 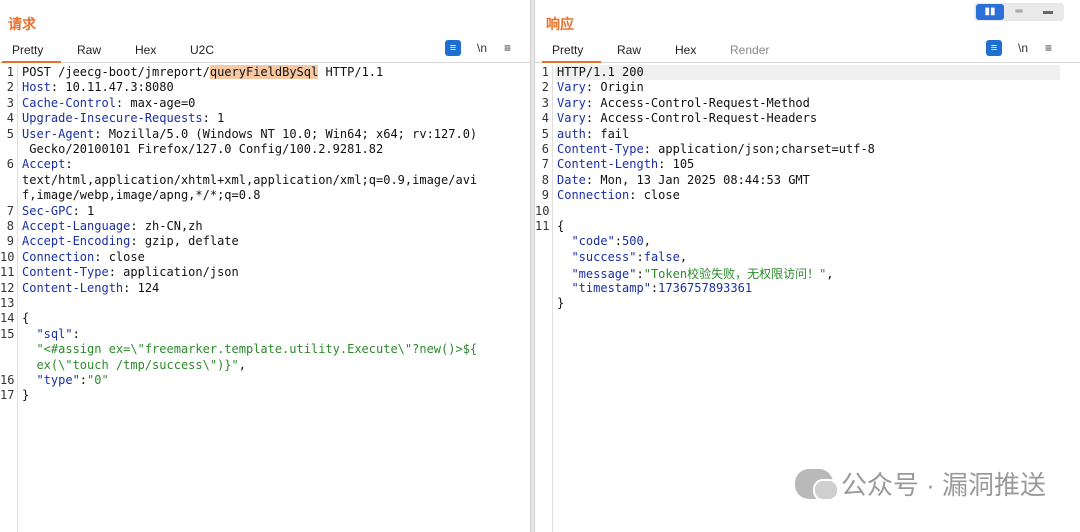 I want to click on code-line: ex(\"touch /tmp/success\")}",, so click(x=134, y=365).